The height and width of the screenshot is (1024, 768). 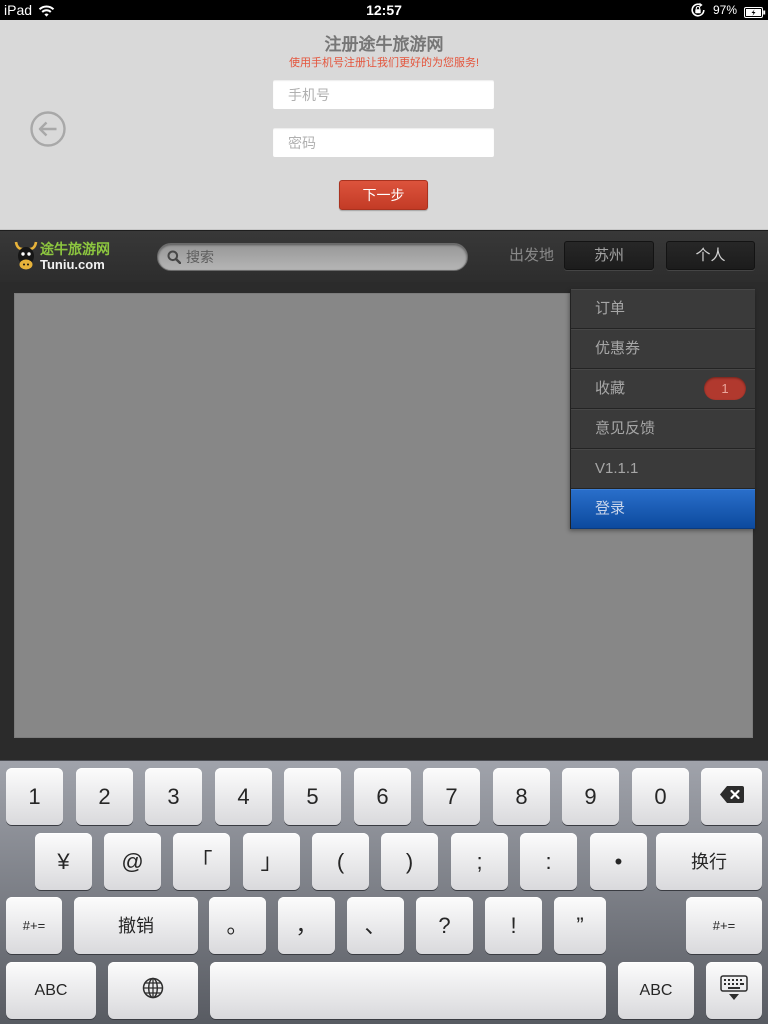 What do you see at coordinates (656, 990) in the screenshot?
I see `abc-key-right: ABC` at bounding box center [656, 990].